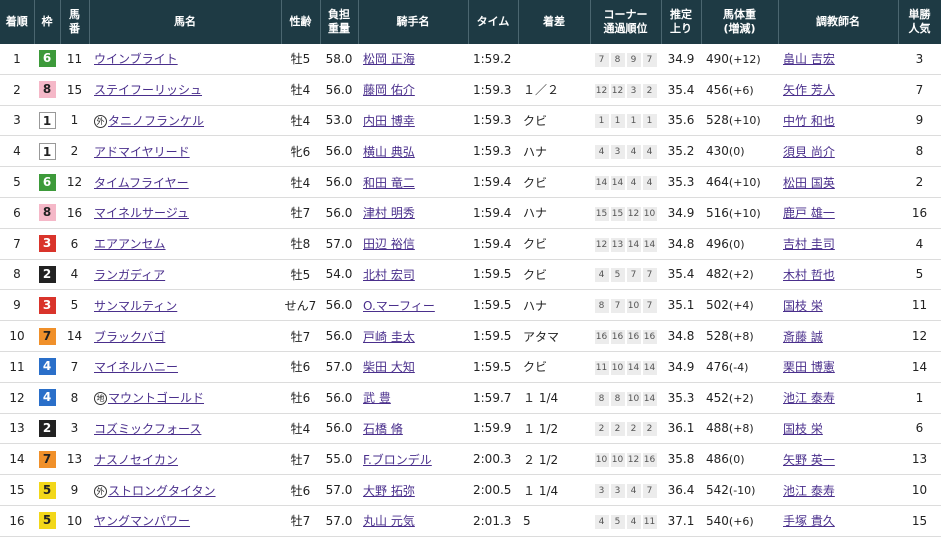 This screenshot has height=537, width=941. I want to click on waku-badge: 7, so click(47, 459).